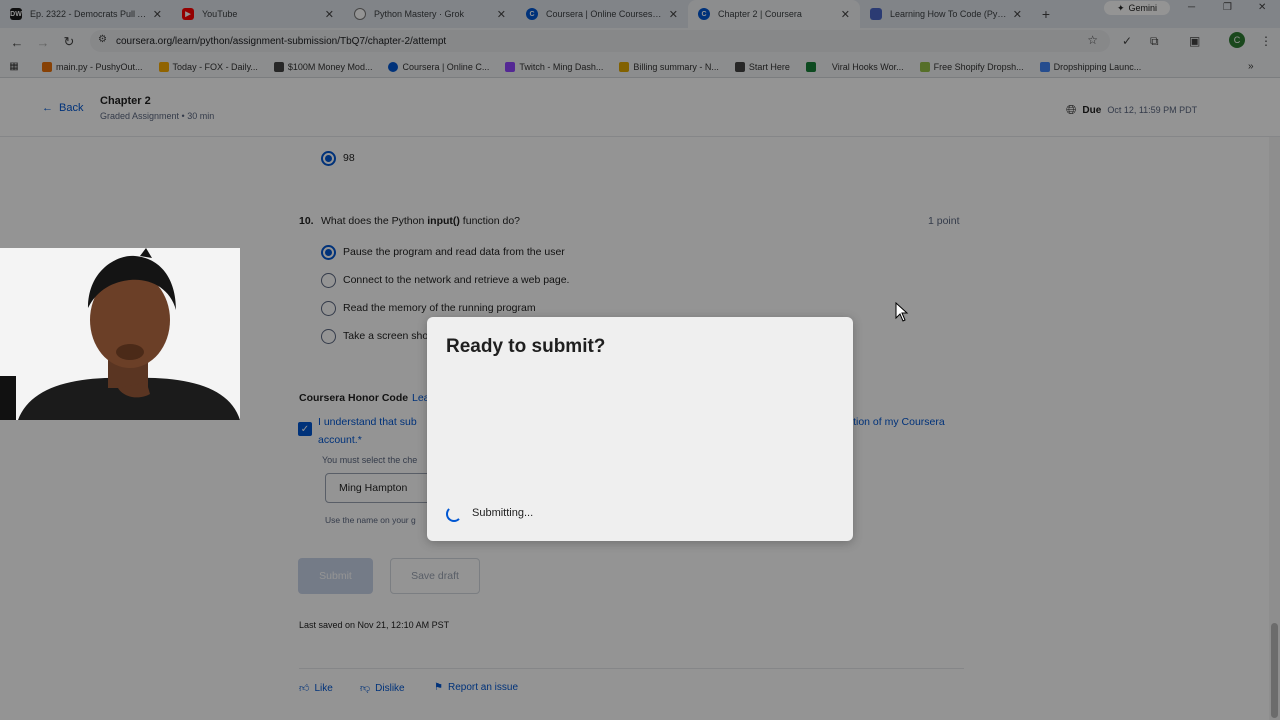 The width and height of the screenshot is (1280, 720). What do you see at coordinates (526, 346) in the screenshot?
I see `dialog-title: Ready to submit?` at bounding box center [526, 346].